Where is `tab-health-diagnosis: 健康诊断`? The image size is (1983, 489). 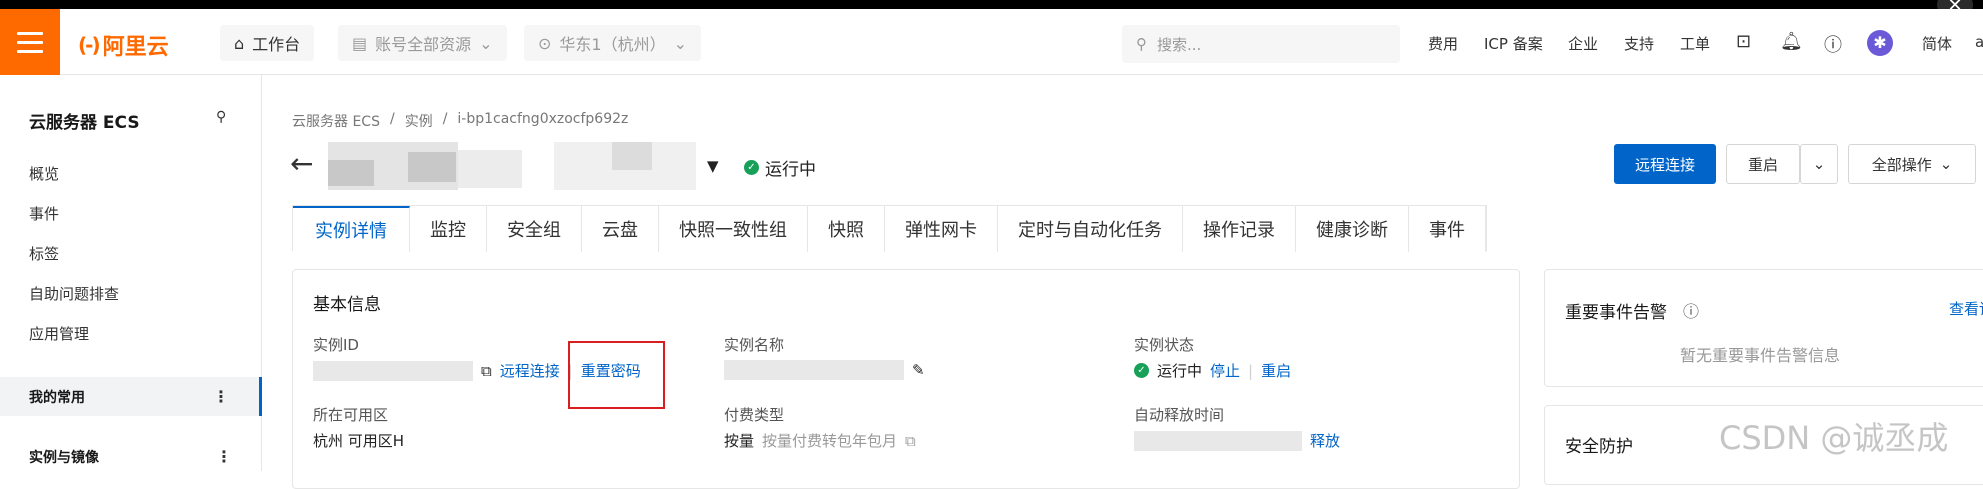 tab-health-diagnosis: 健康诊断 is located at coordinates (1352, 229).